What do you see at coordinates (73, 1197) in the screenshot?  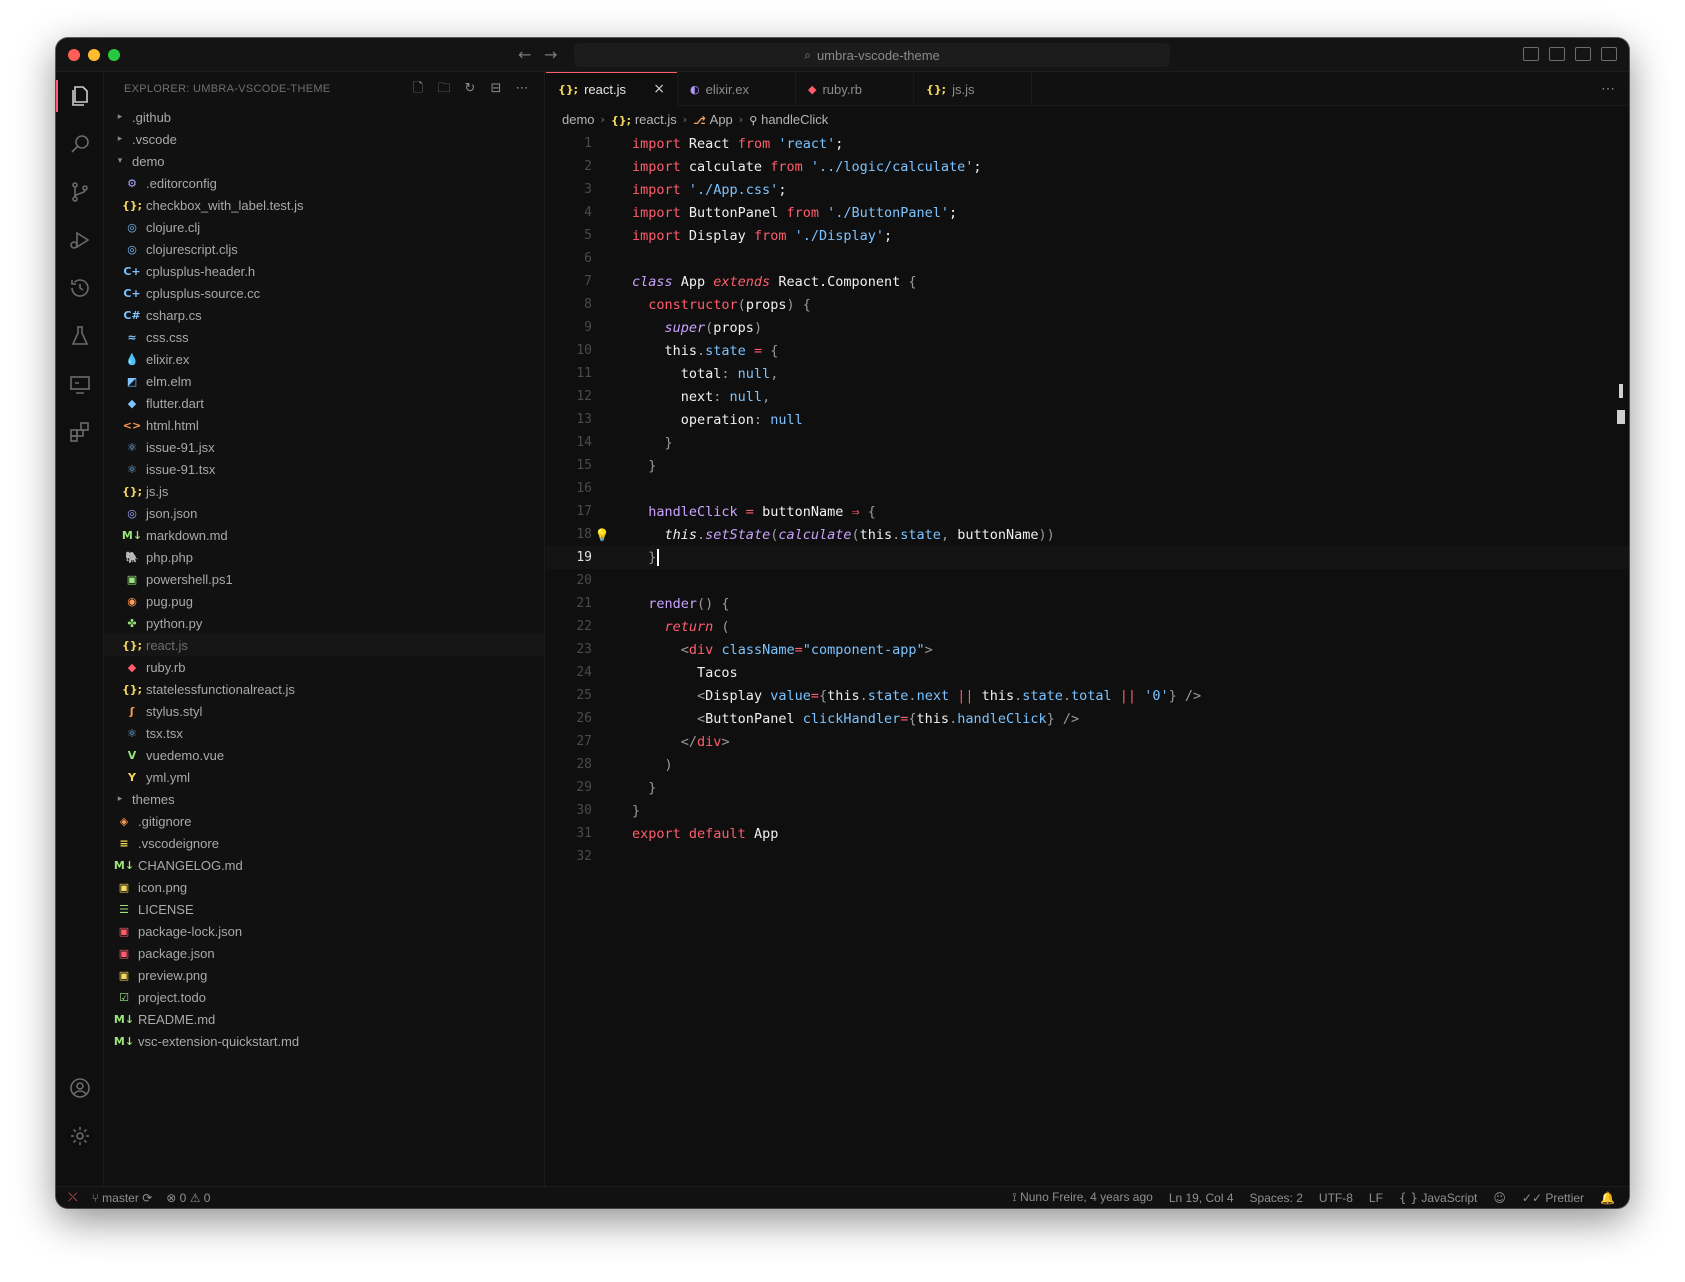 I see `remote-icon: ⤬` at bounding box center [73, 1197].